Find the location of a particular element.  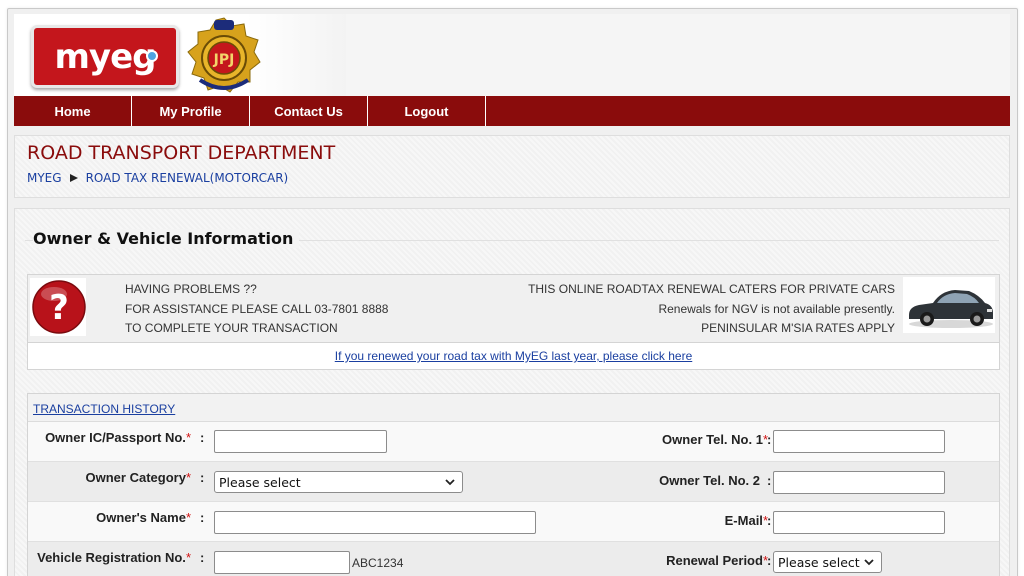

nav-logout: Logout is located at coordinates (427, 111).